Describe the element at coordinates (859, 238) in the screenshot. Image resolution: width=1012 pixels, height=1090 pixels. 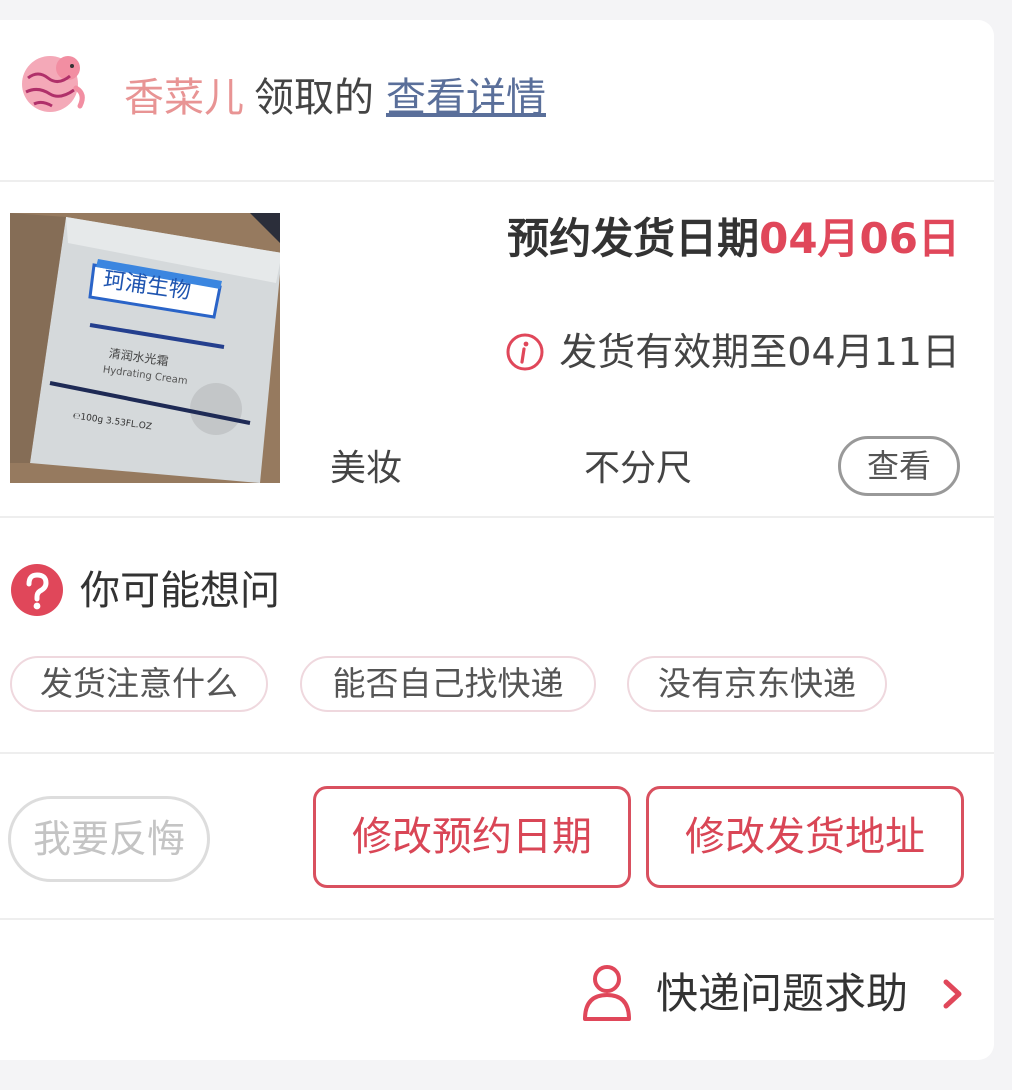
I see `ship-date-value: 04月06日` at that location.